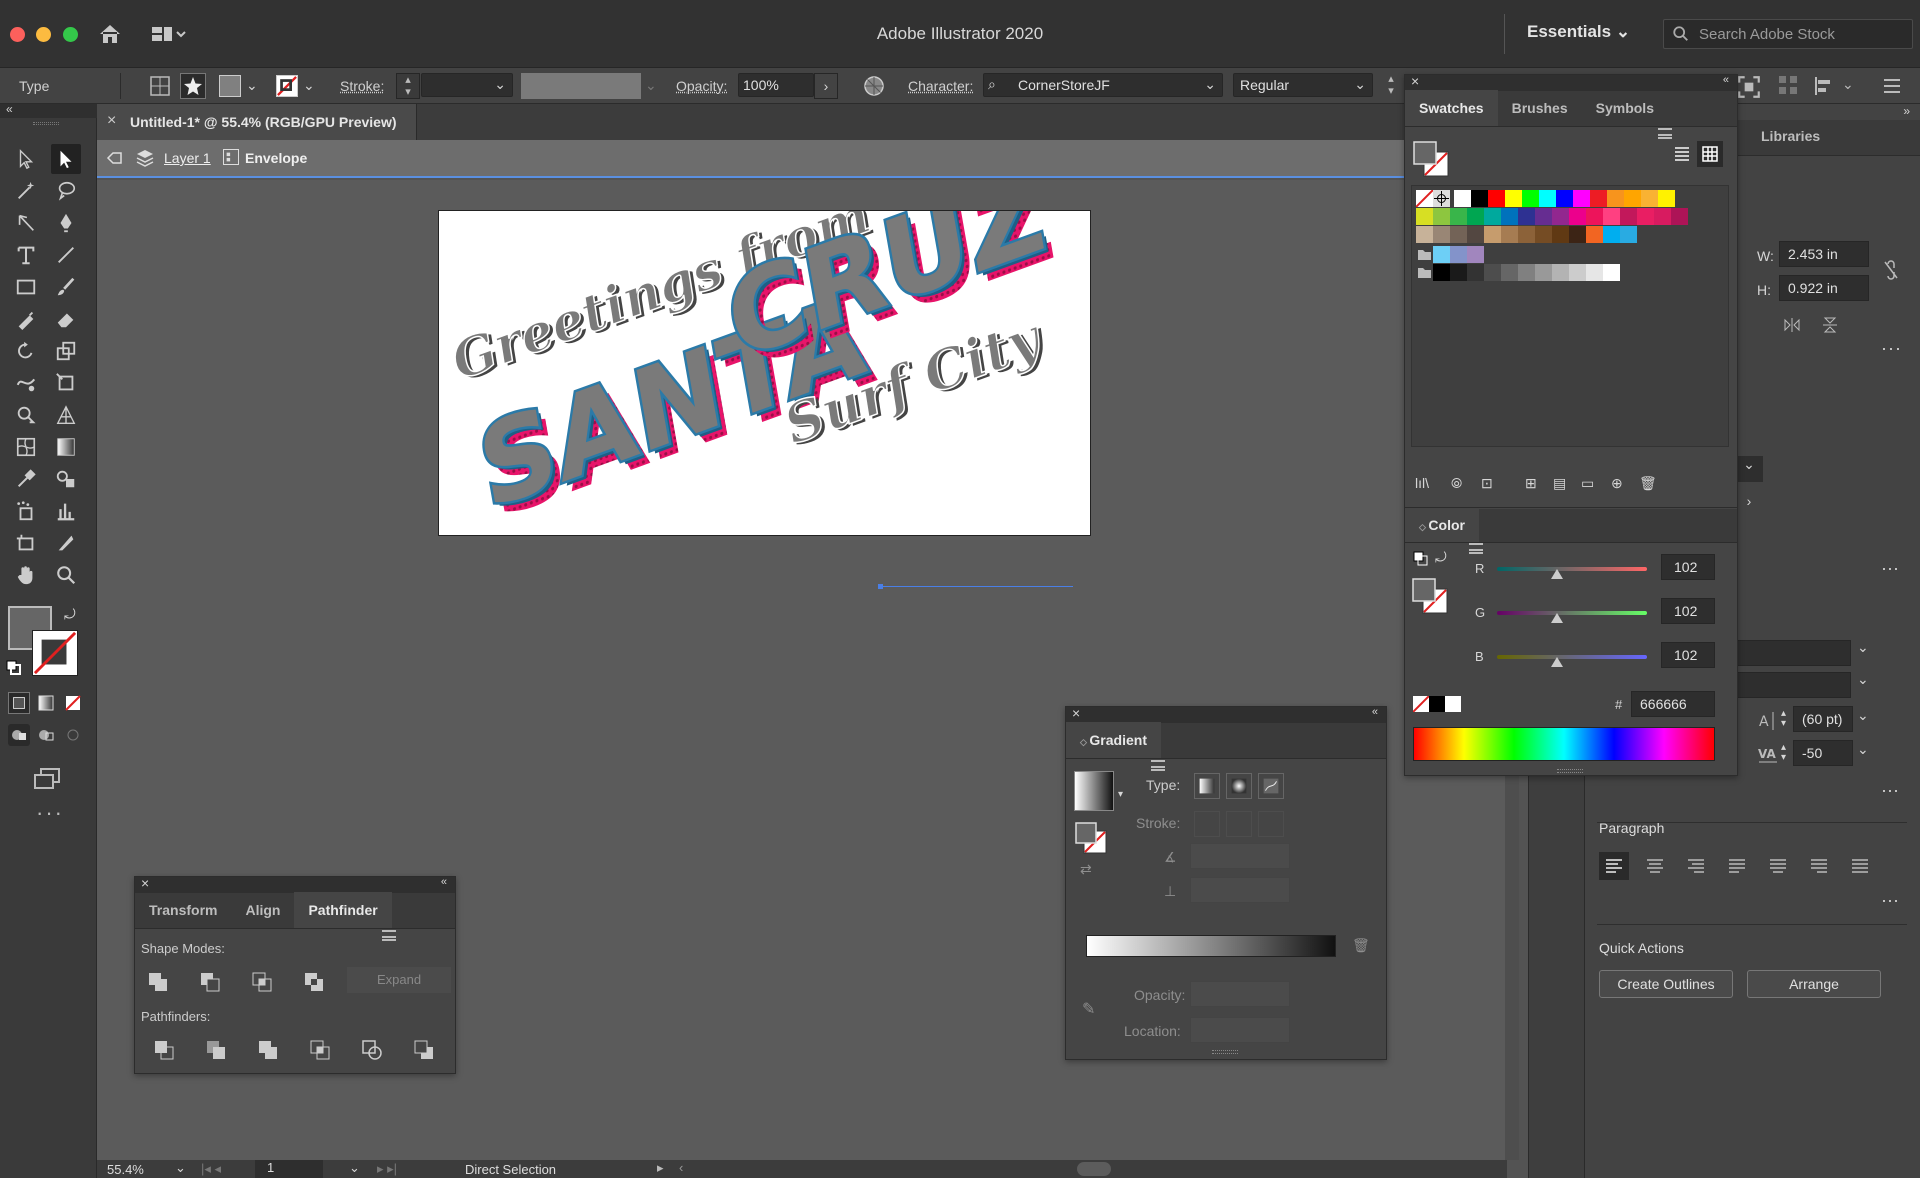 The width and height of the screenshot is (1920, 1178). I want to click on align-grid-icon, so click(1788, 85).